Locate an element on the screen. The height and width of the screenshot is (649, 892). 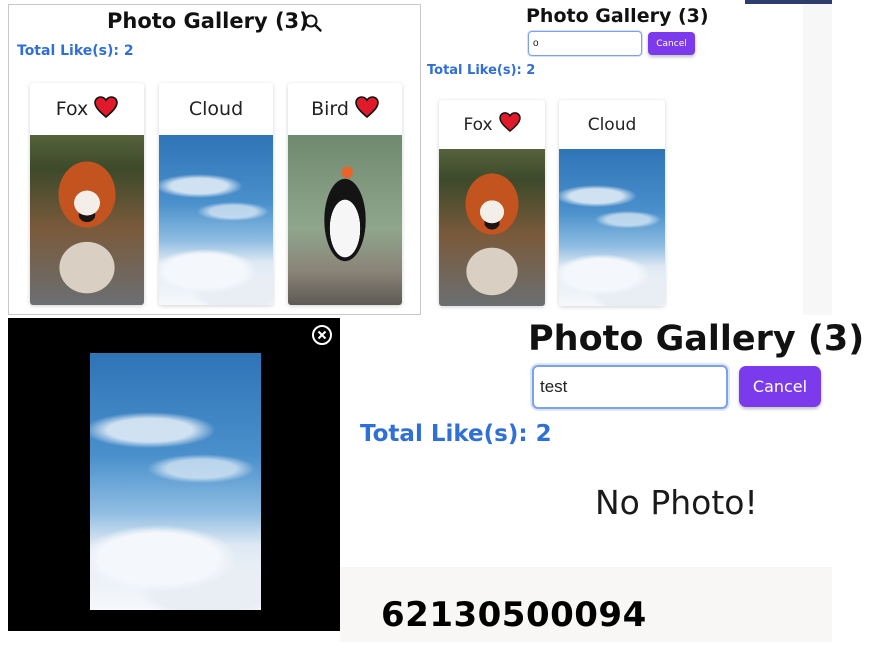
enlarged-photo-cloud is located at coordinates (175, 481).